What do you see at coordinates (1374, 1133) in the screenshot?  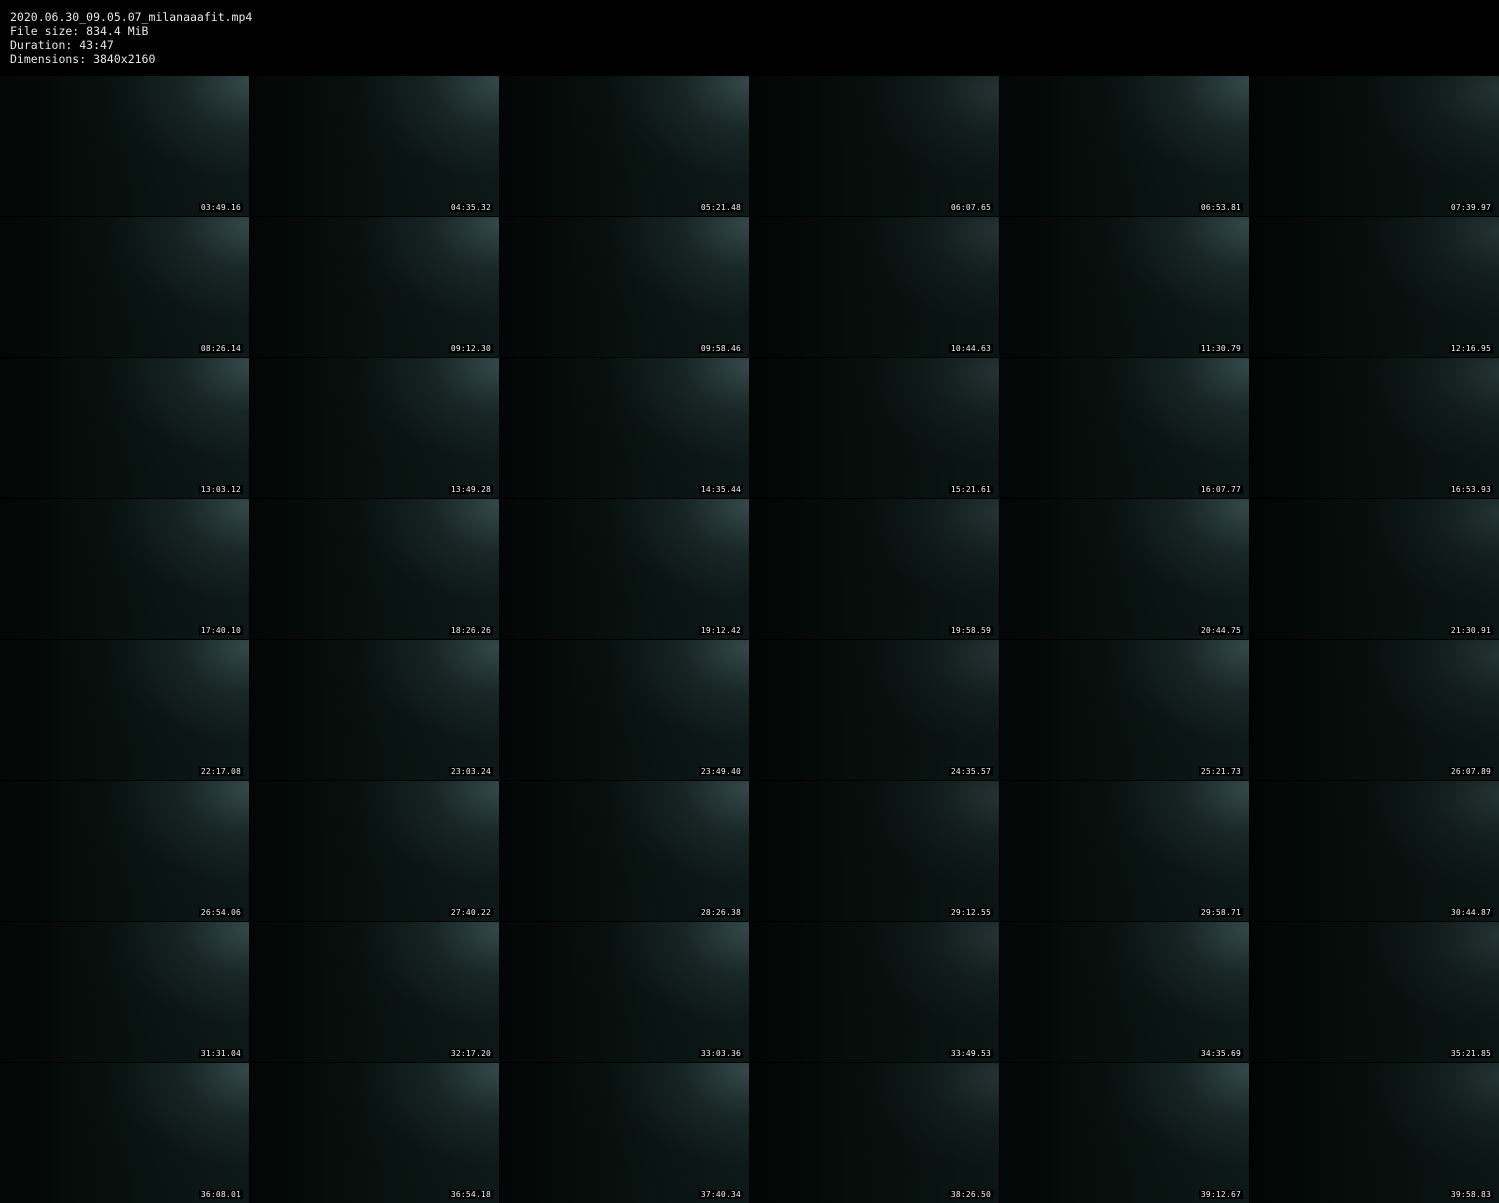 I see `video-thumbnail: 39:58.83` at bounding box center [1374, 1133].